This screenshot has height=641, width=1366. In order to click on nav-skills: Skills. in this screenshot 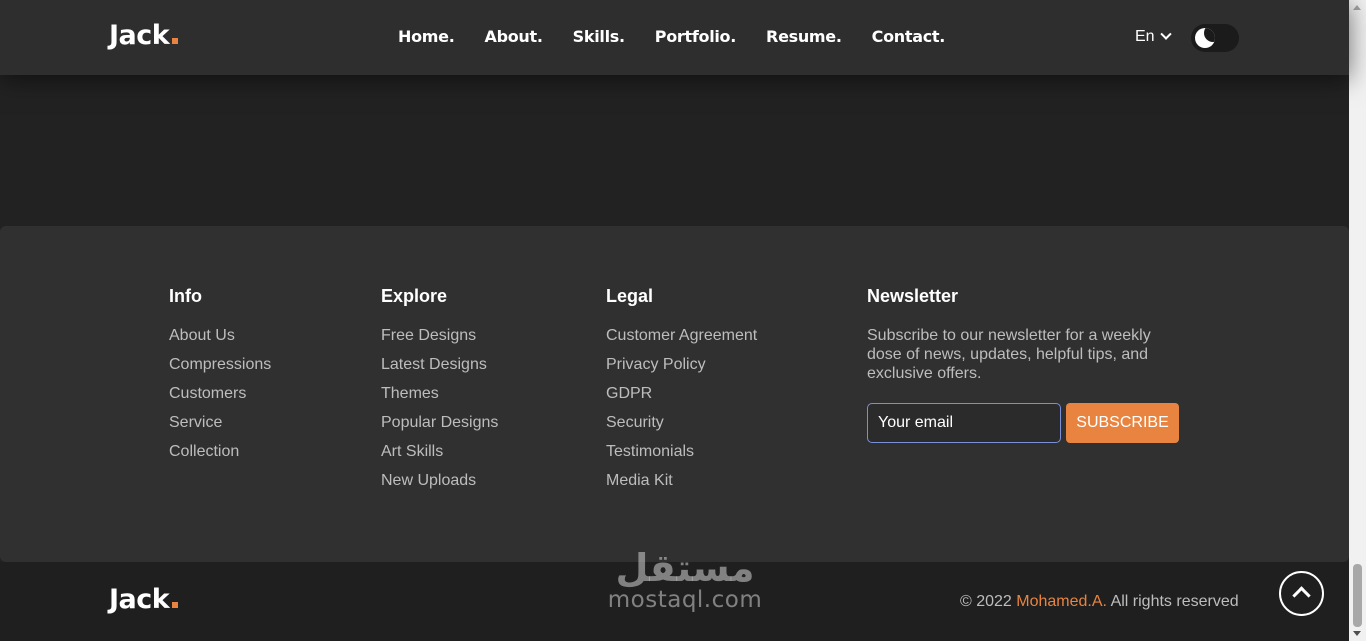, I will do `click(599, 36)`.